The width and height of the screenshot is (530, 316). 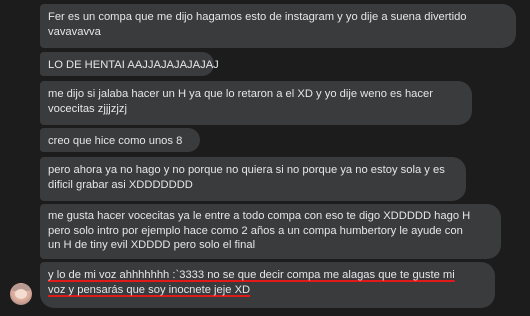 I want to click on sender-avatar, so click(x=21, y=294).